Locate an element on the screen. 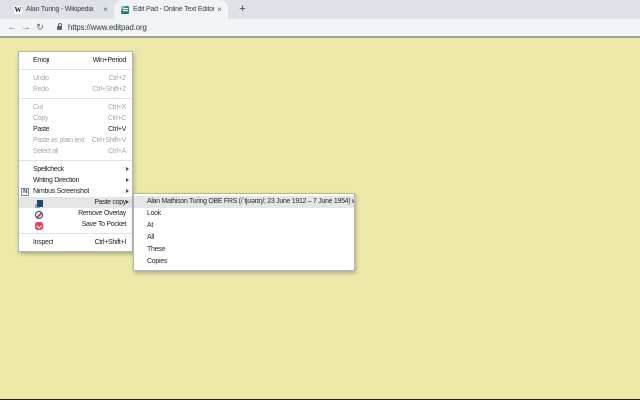 This screenshot has height=400, width=640. menu-item-undo: Undo Ctrl+Z is located at coordinates (75, 78).